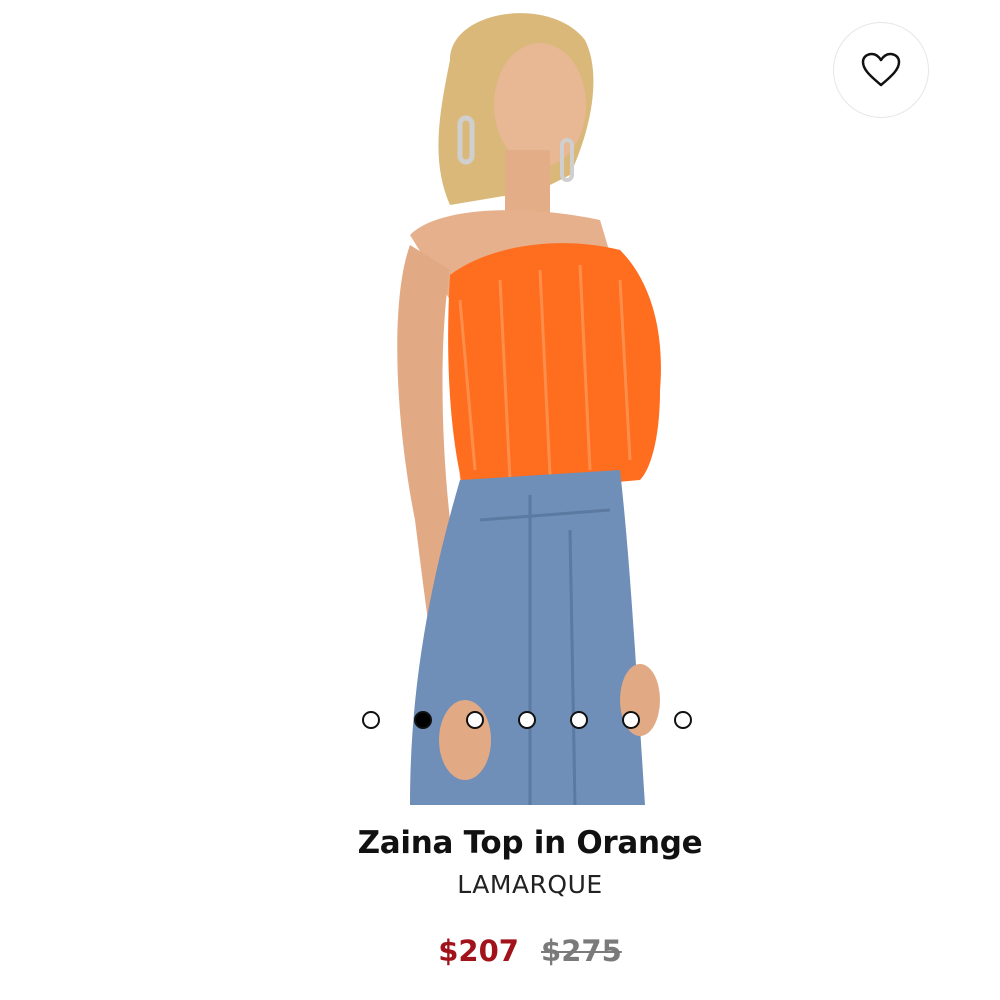 The image size is (1000, 1000). Describe the element at coordinates (530, 951) in the screenshot. I see `price-row: $207 $275` at that location.